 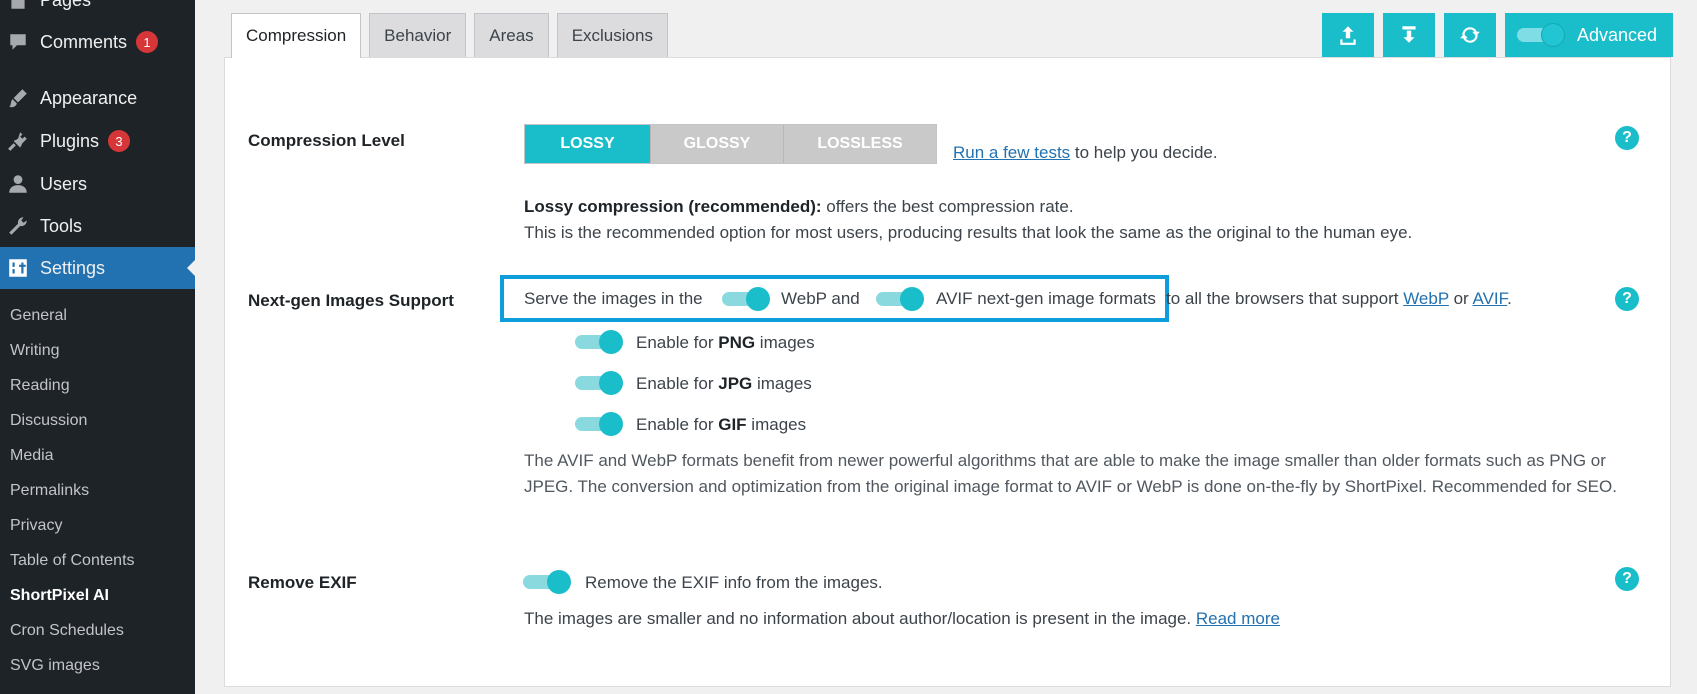 I want to click on menu-item-settings: Settings, so click(x=97, y=268).